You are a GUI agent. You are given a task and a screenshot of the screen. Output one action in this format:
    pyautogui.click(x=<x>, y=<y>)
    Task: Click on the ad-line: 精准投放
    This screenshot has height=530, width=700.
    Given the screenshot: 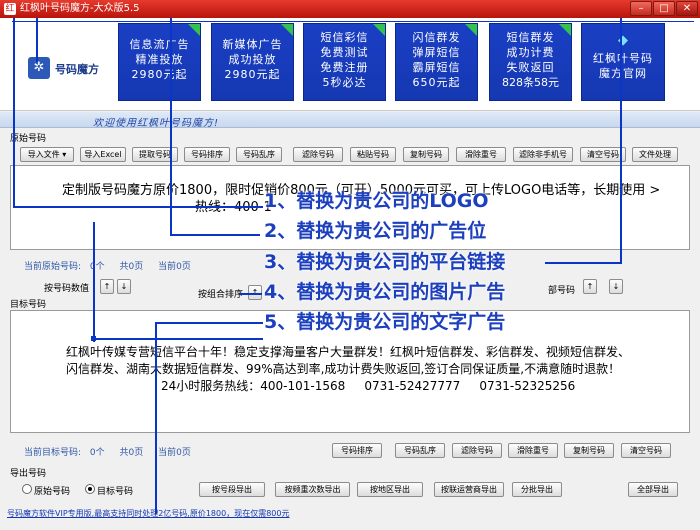 What is the action you would take?
    pyautogui.click(x=159, y=59)
    